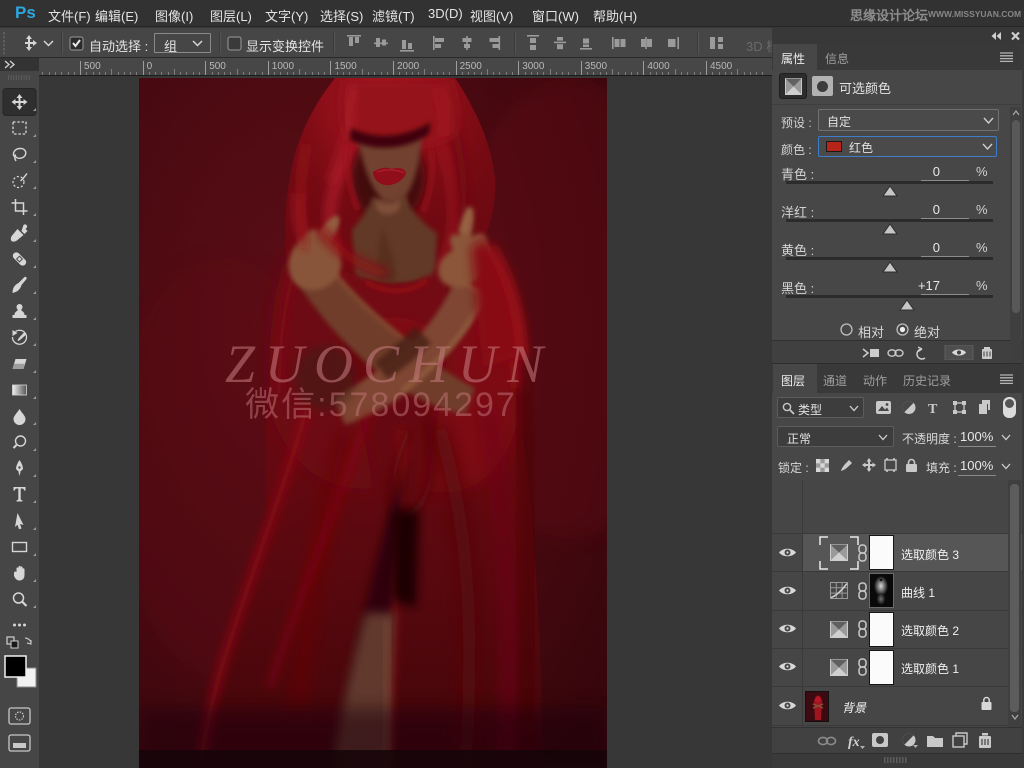  What do you see at coordinates (381, 405) in the screenshot?
I see `svg-text: 微信:578094297` at bounding box center [381, 405].